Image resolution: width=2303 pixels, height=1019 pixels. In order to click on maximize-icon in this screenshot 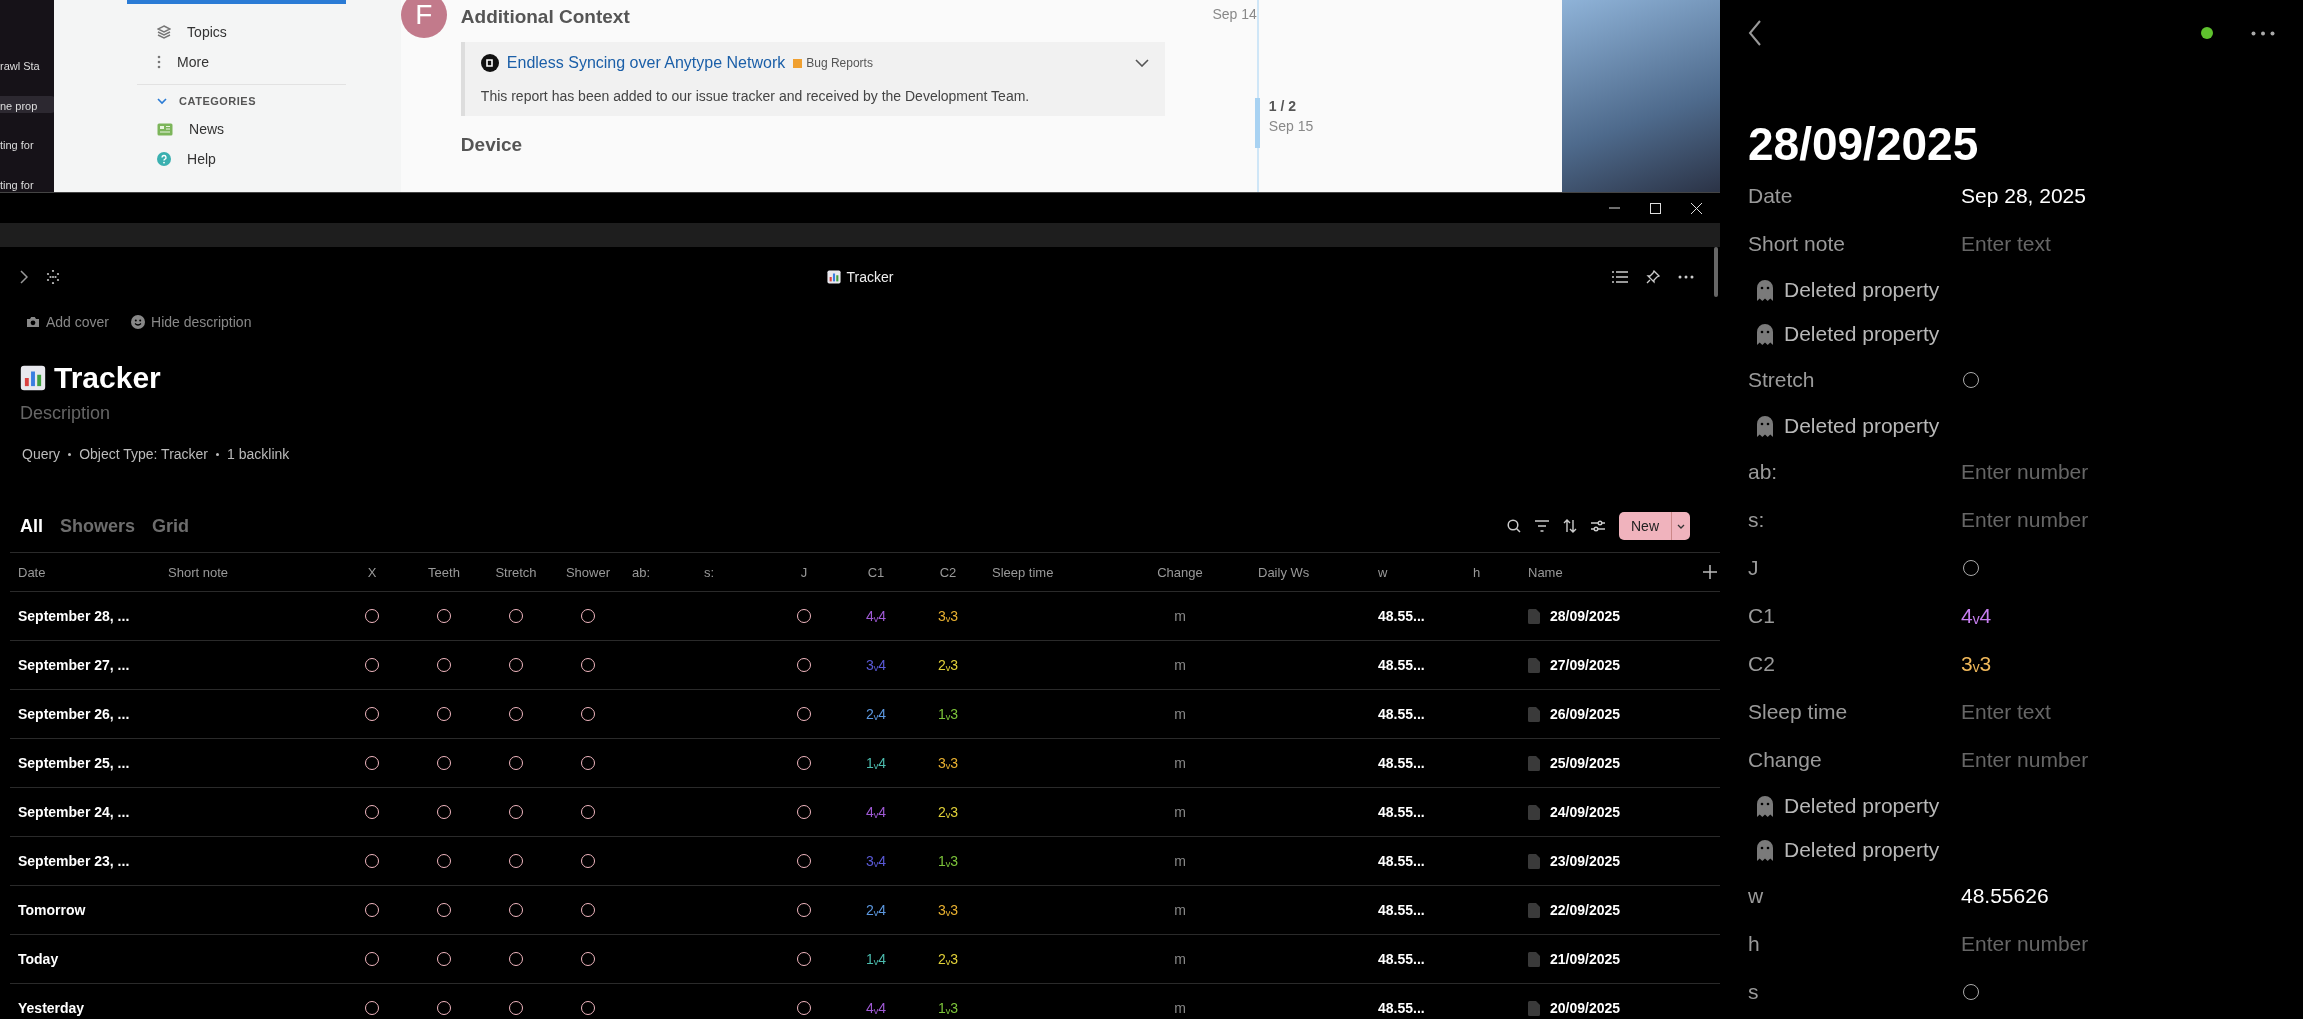, I will do `click(1655, 208)`.